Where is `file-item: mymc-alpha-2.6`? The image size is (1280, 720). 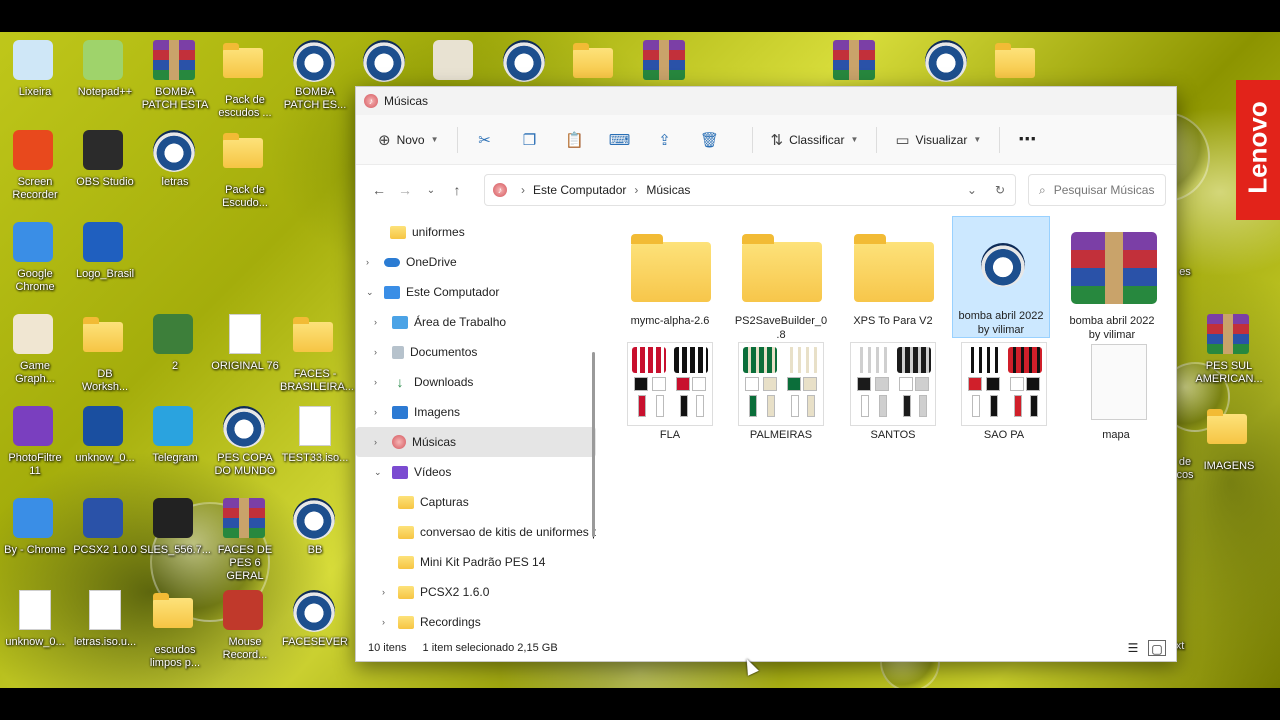 file-item: mymc-alpha-2.6 is located at coordinates (670, 275).